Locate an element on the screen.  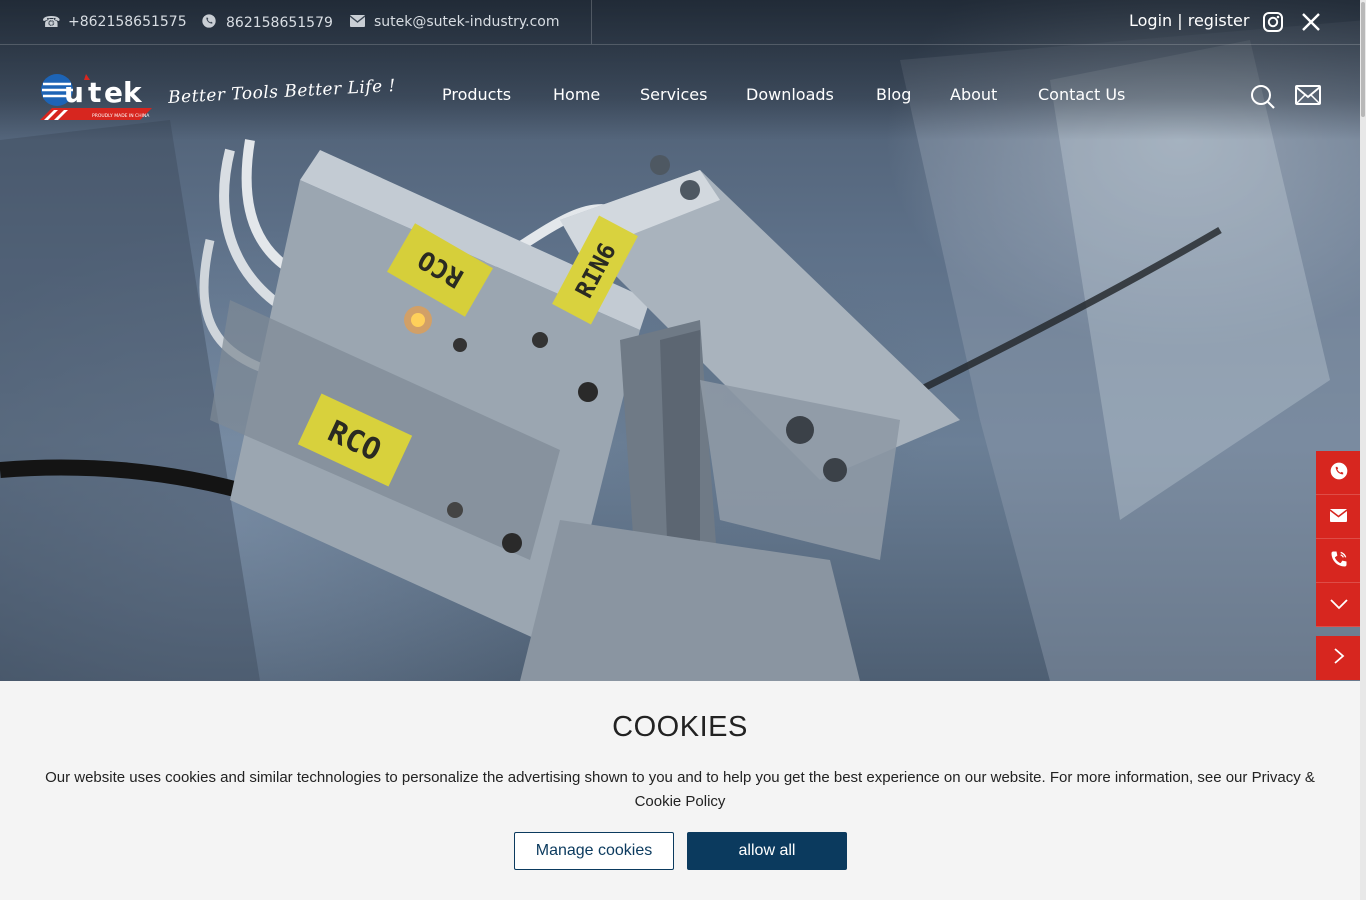
envelope-icon is located at coordinates (1308, 96).